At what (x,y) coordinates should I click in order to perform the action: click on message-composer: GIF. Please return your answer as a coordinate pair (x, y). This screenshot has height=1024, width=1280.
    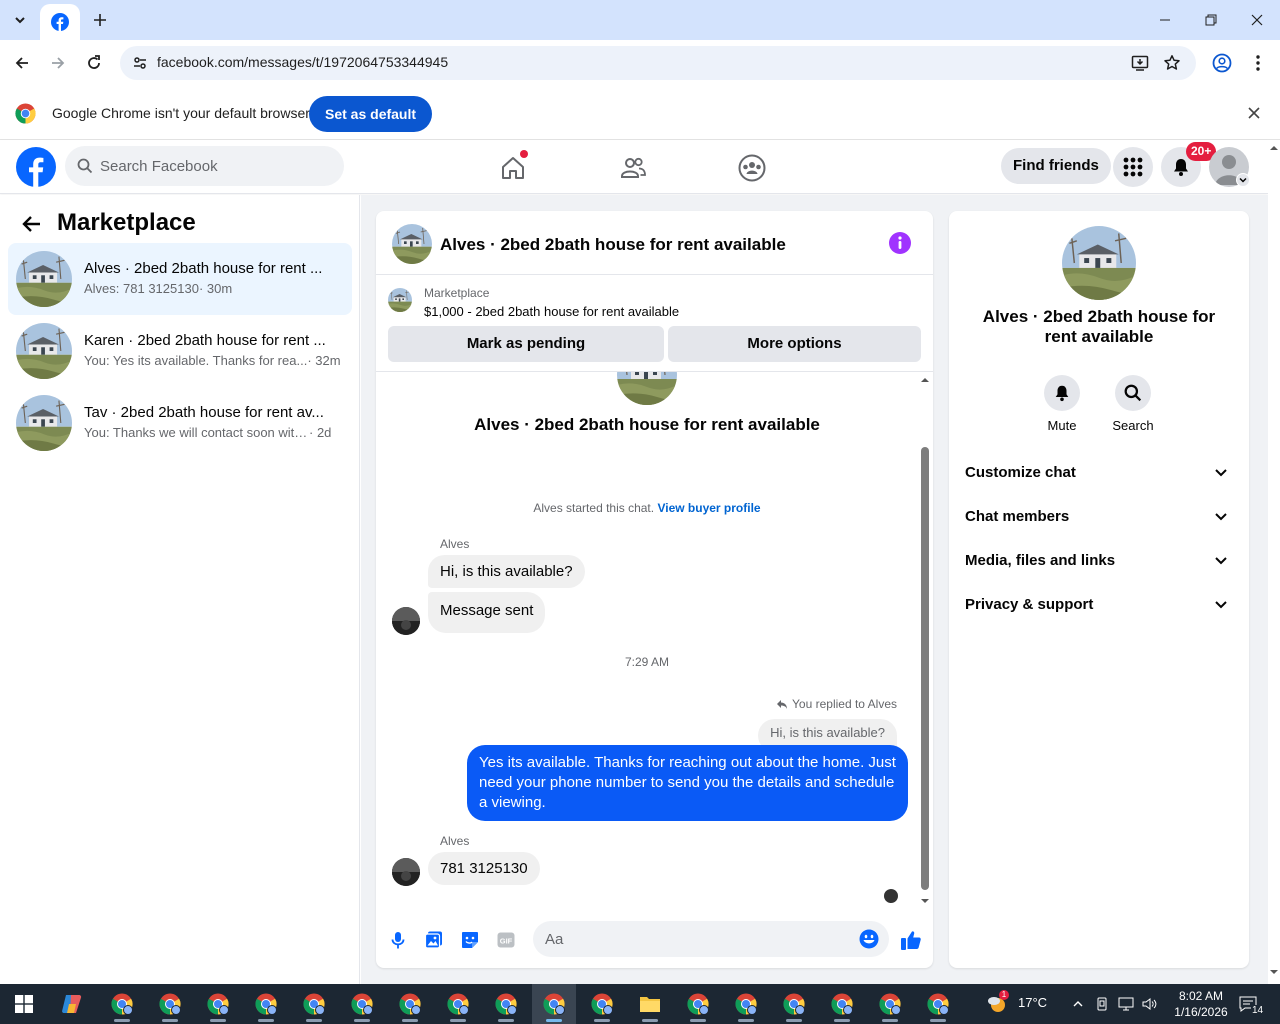
    Looking at the image, I should click on (654, 940).